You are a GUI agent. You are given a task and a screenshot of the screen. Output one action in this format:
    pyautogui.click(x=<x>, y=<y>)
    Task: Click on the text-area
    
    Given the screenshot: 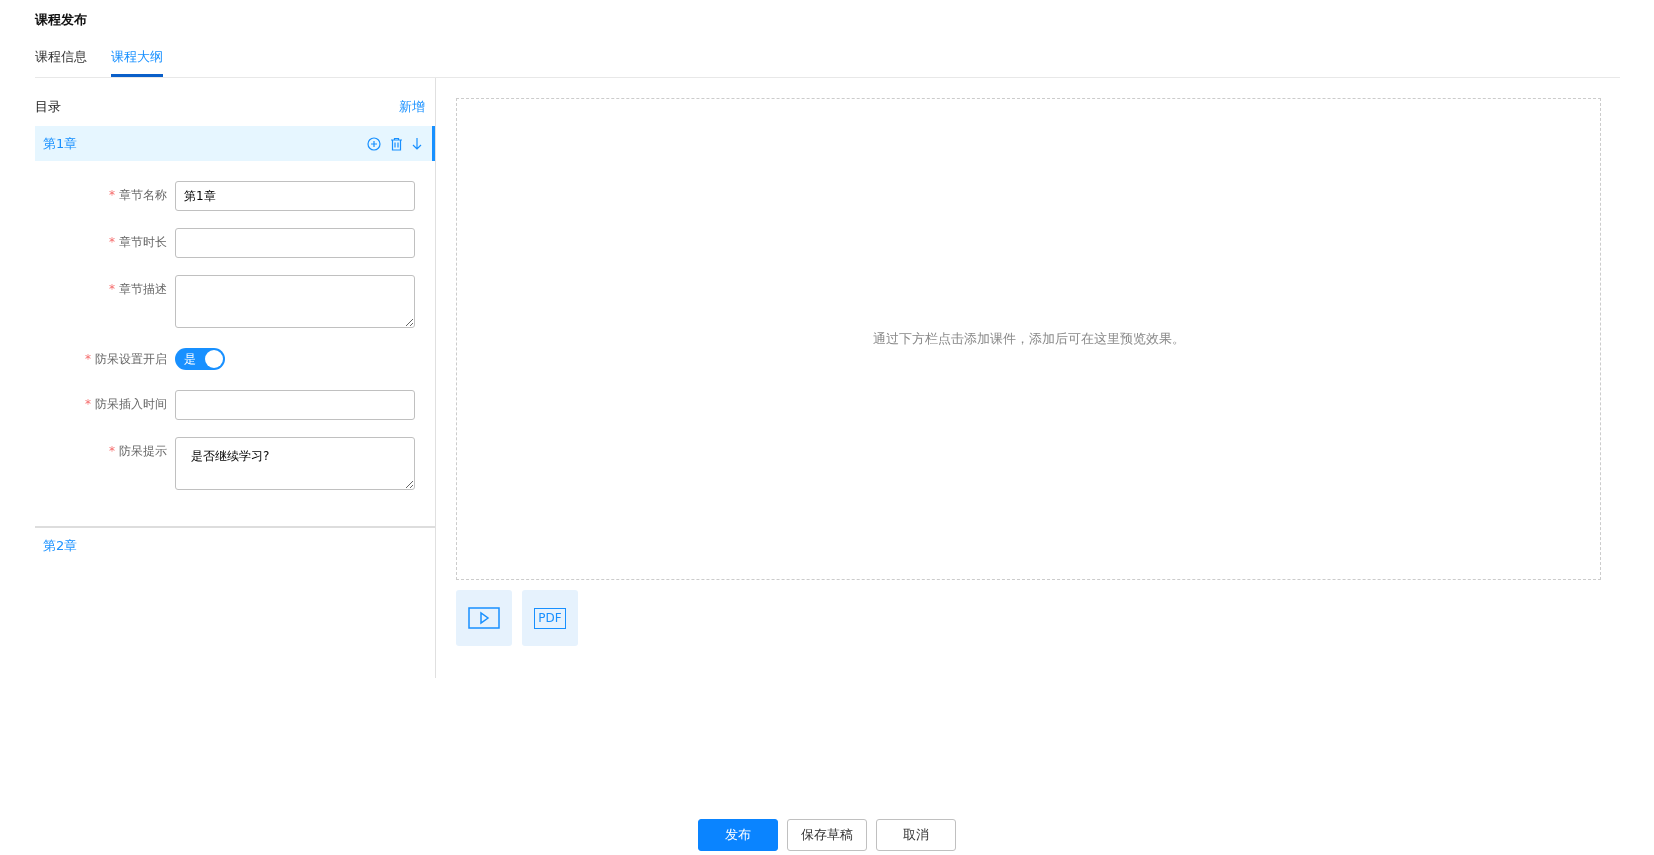 What is the action you would take?
    pyautogui.click(x=295, y=301)
    